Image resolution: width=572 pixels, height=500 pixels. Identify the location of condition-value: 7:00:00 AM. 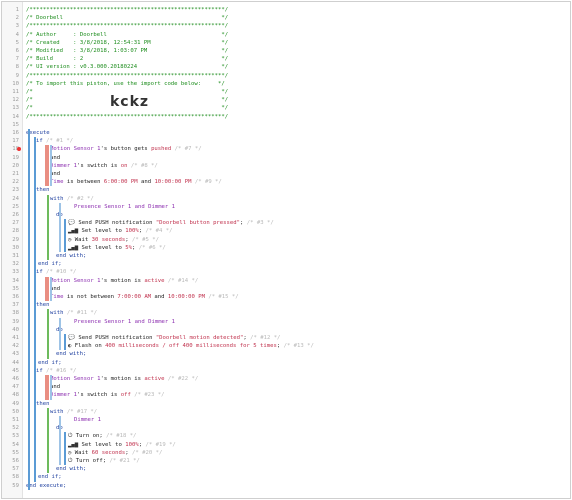
(134, 297).